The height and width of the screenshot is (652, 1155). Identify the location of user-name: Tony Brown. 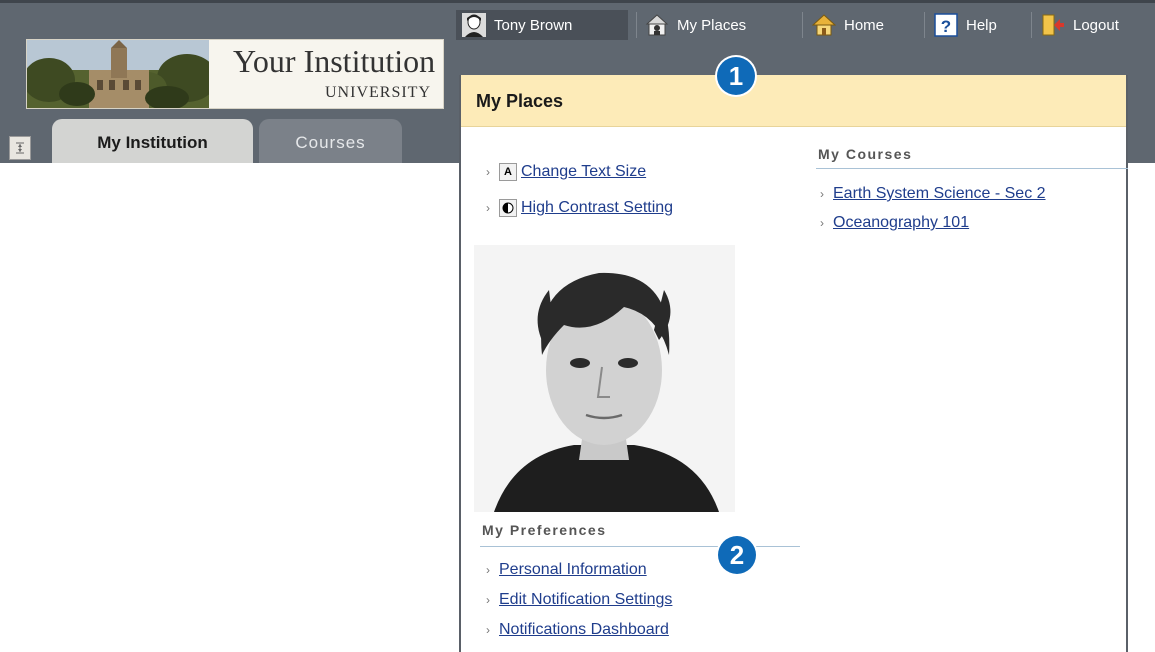
(533, 25).